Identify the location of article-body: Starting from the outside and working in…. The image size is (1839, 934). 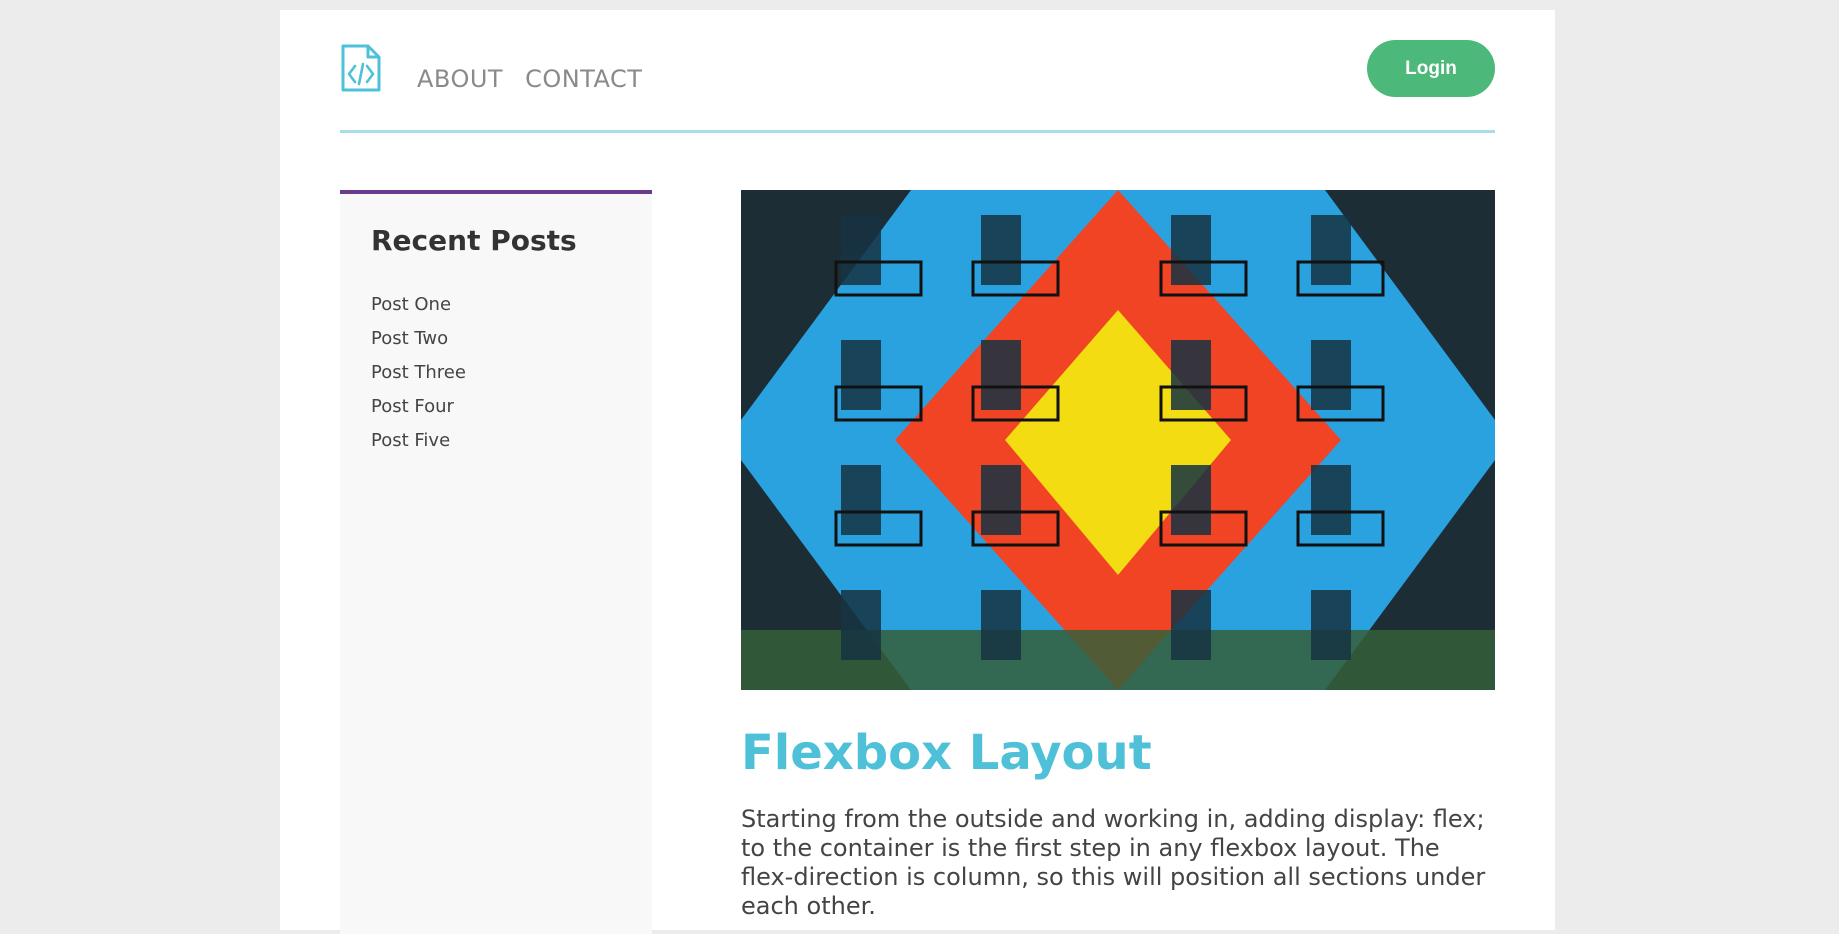
(1113, 862).